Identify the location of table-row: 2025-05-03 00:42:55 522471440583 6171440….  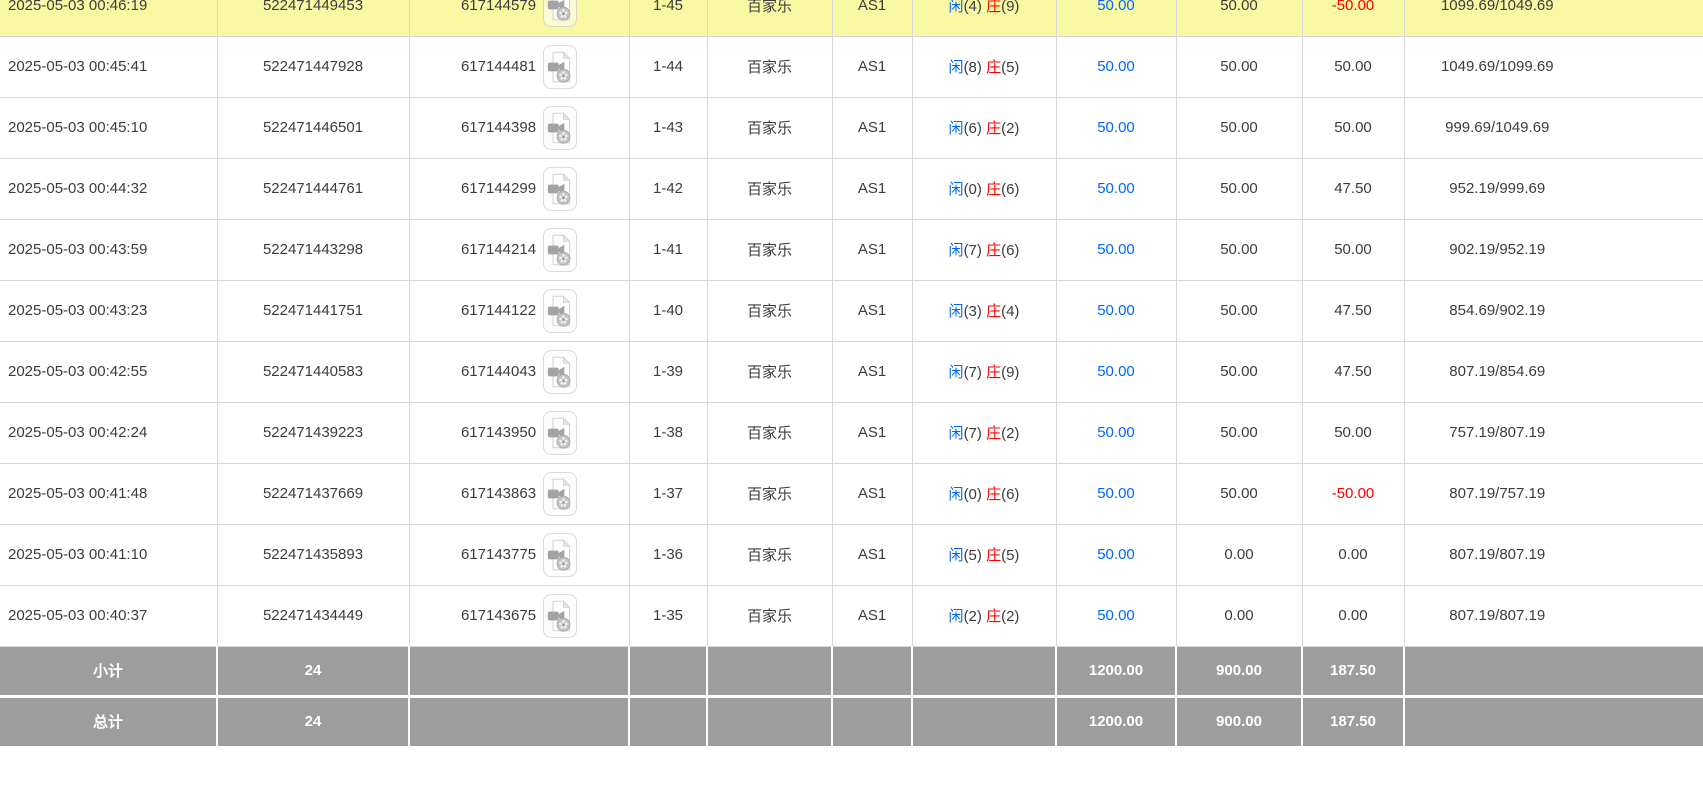
(851, 372).